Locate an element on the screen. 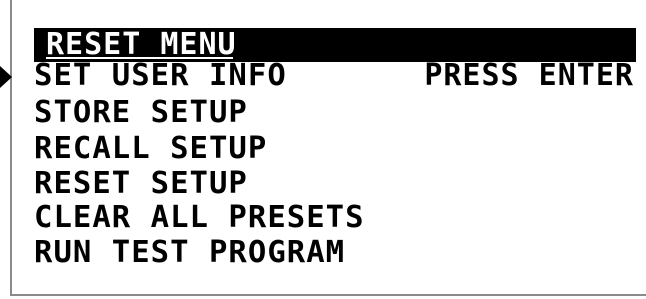 This screenshot has width=646, height=299. selector-arrow-icon is located at coordinates (6, 77).